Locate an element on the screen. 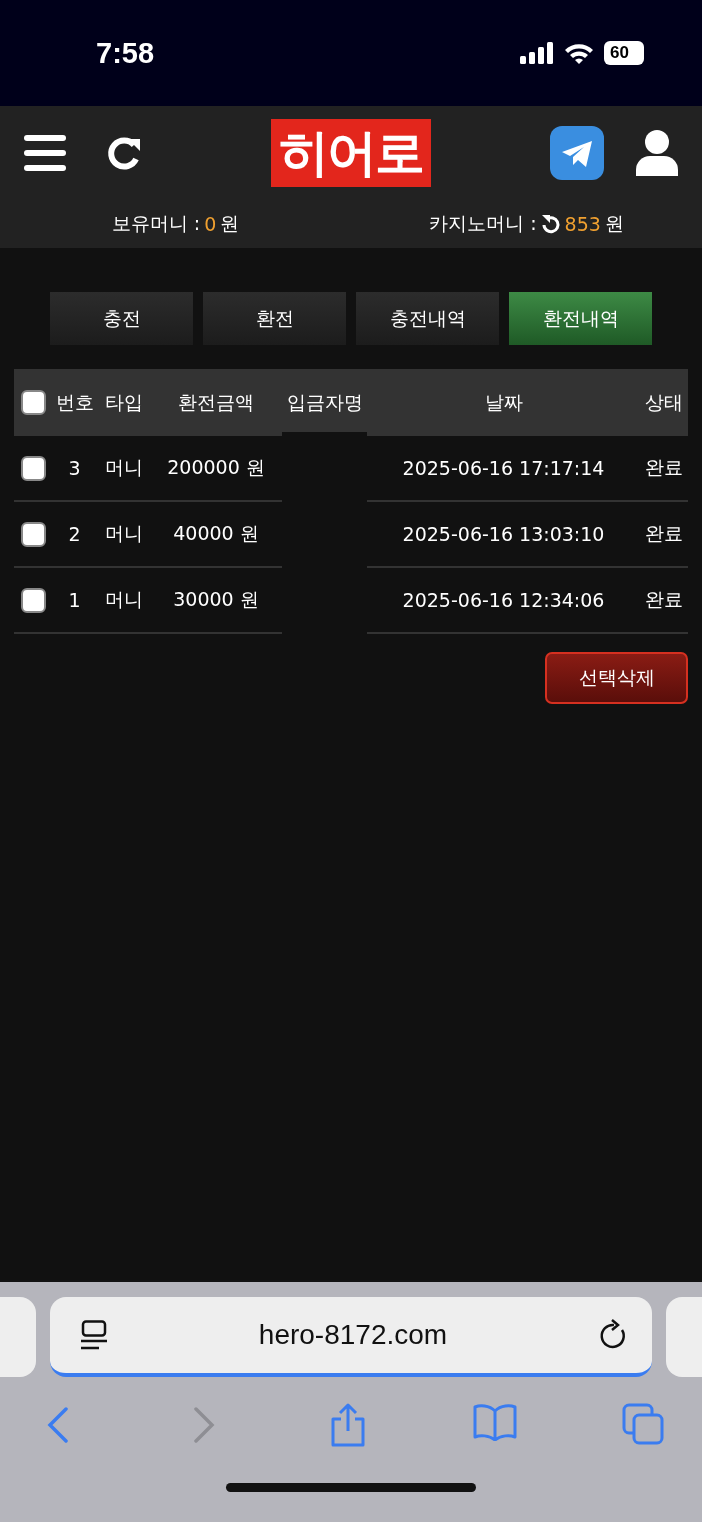  table-cell: 200000 원 is located at coordinates (216, 467).